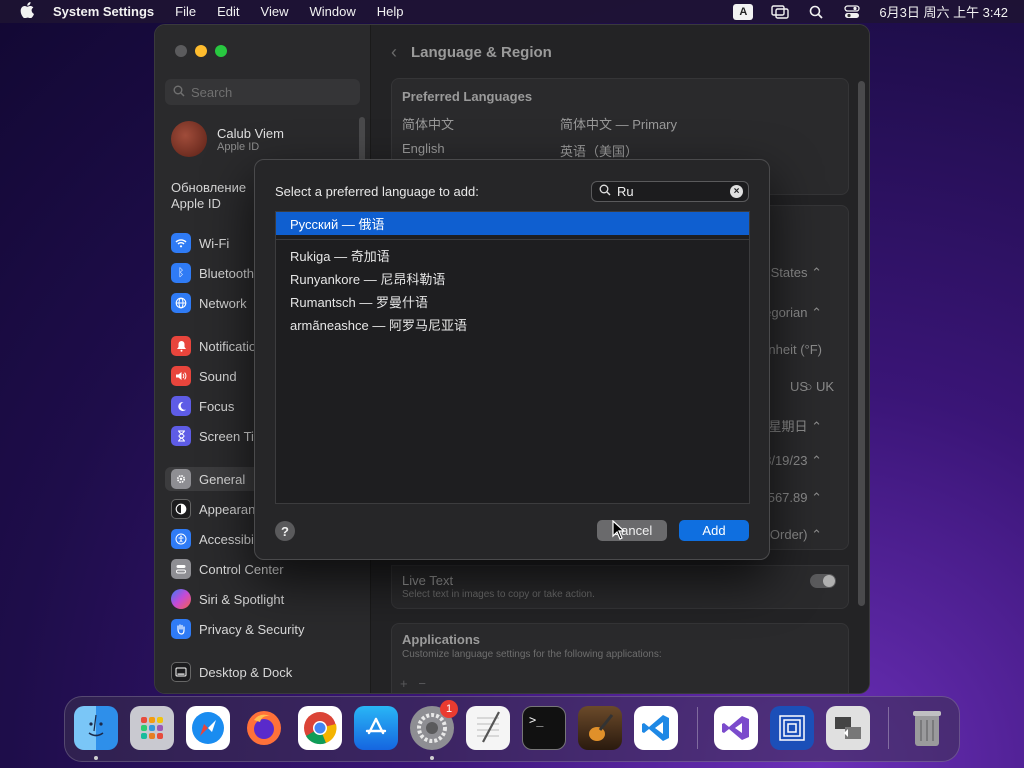 This screenshot has height=768, width=1024. I want to click on system-settings-icon: 1, so click(434, 725).